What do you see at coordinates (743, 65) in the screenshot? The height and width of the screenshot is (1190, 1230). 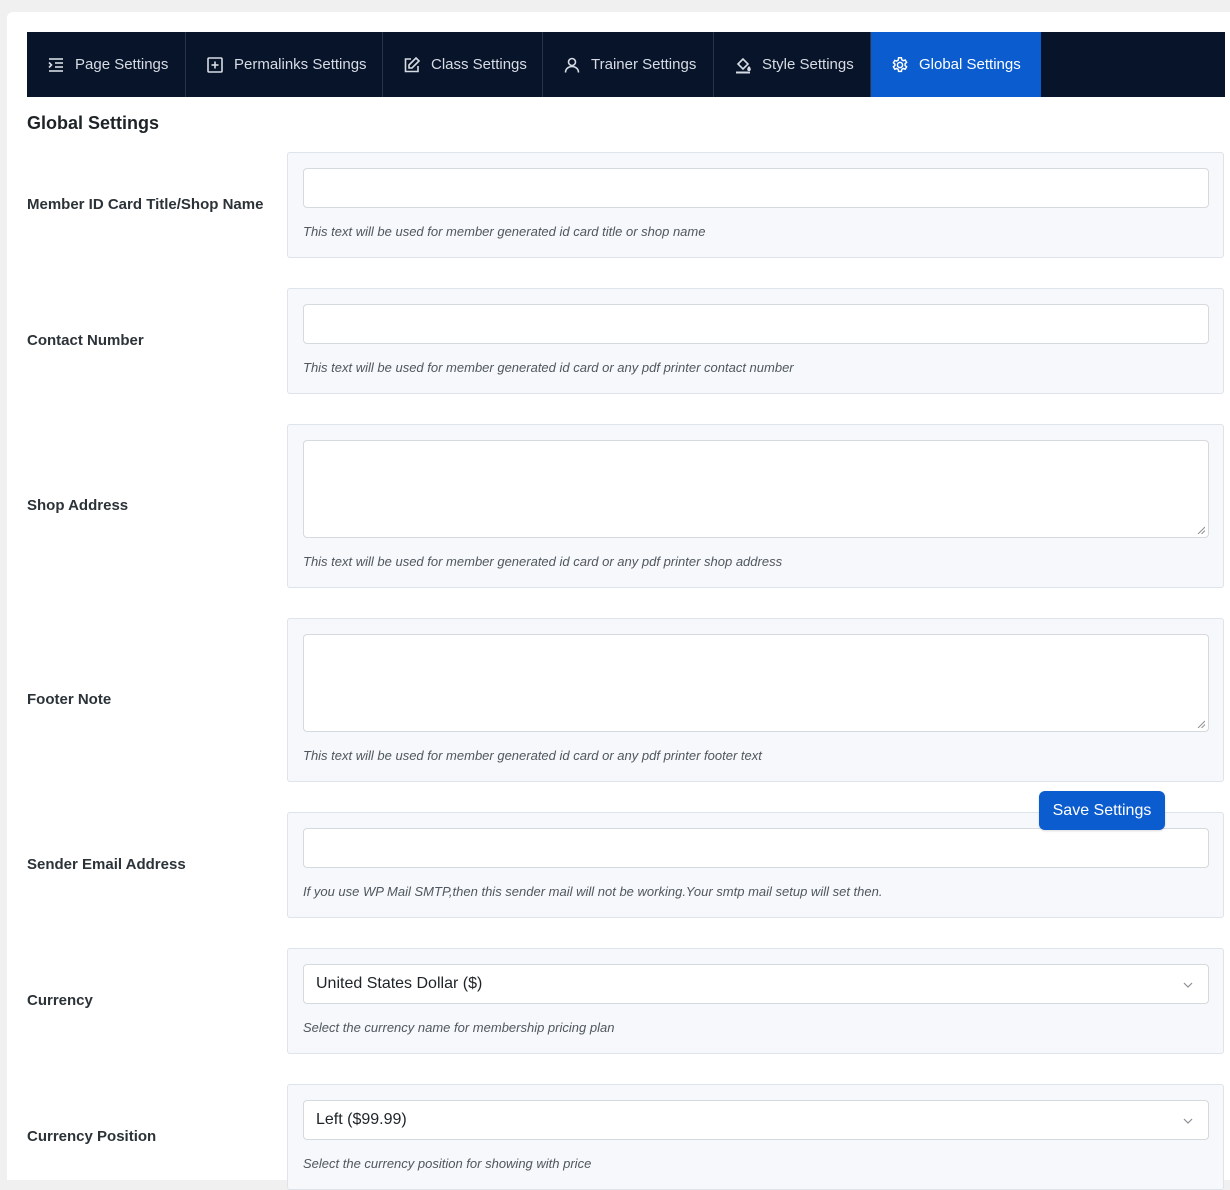 I see `paint-bucket-icon` at bounding box center [743, 65].